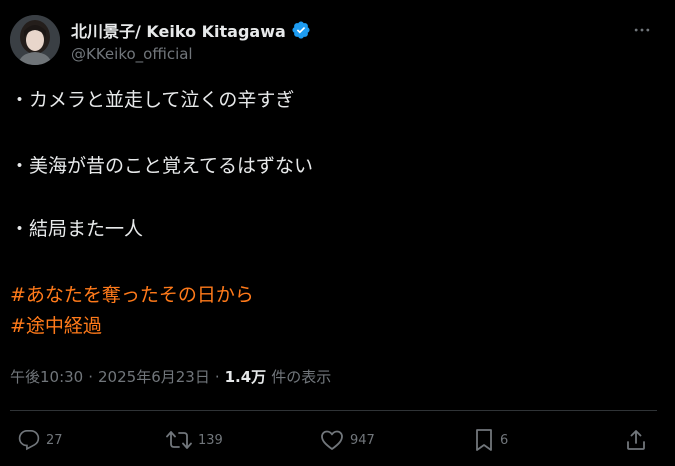 The image size is (675, 466). What do you see at coordinates (178, 30) in the screenshot?
I see `display-name: 北川景子/ Keiko Kitagawa` at bounding box center [178, 30].